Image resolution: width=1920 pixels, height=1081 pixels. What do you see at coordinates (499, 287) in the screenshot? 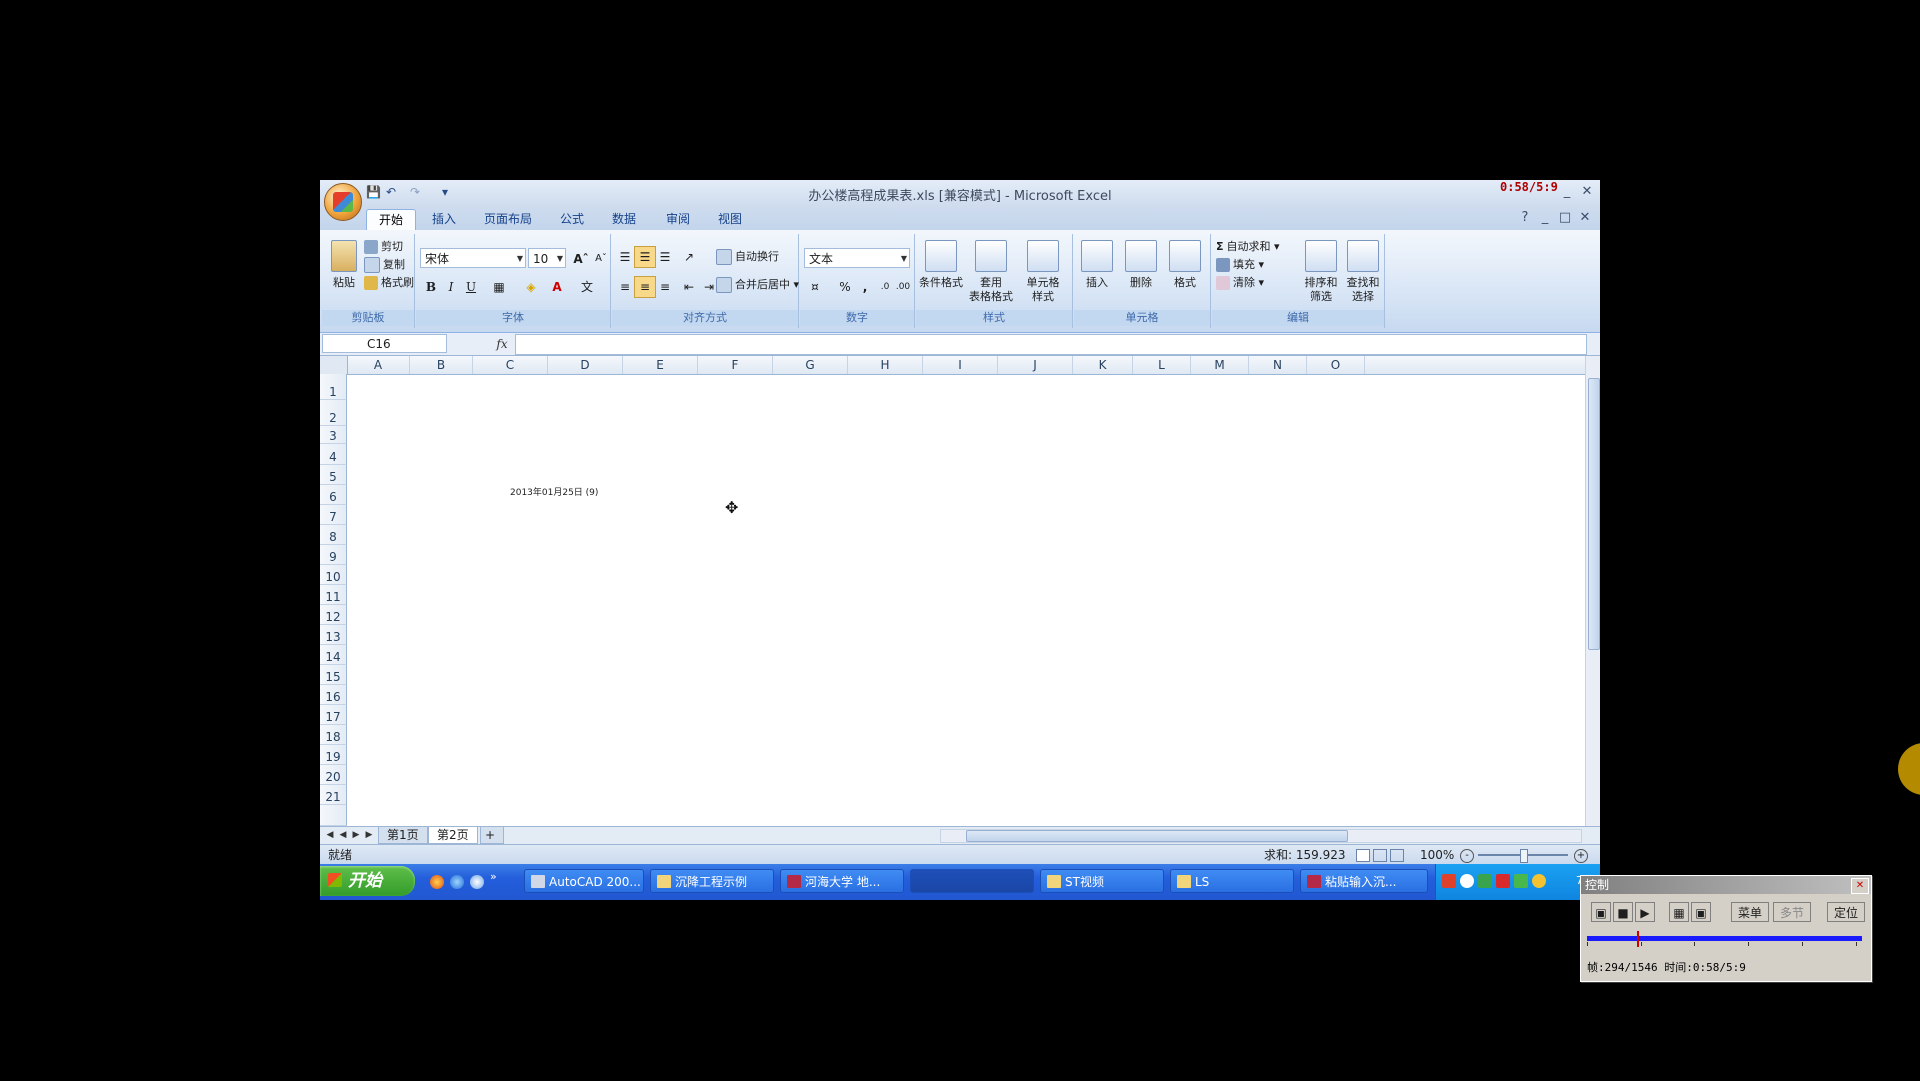
I see `borders-icon: ▦` at bounding box center [499, 287].